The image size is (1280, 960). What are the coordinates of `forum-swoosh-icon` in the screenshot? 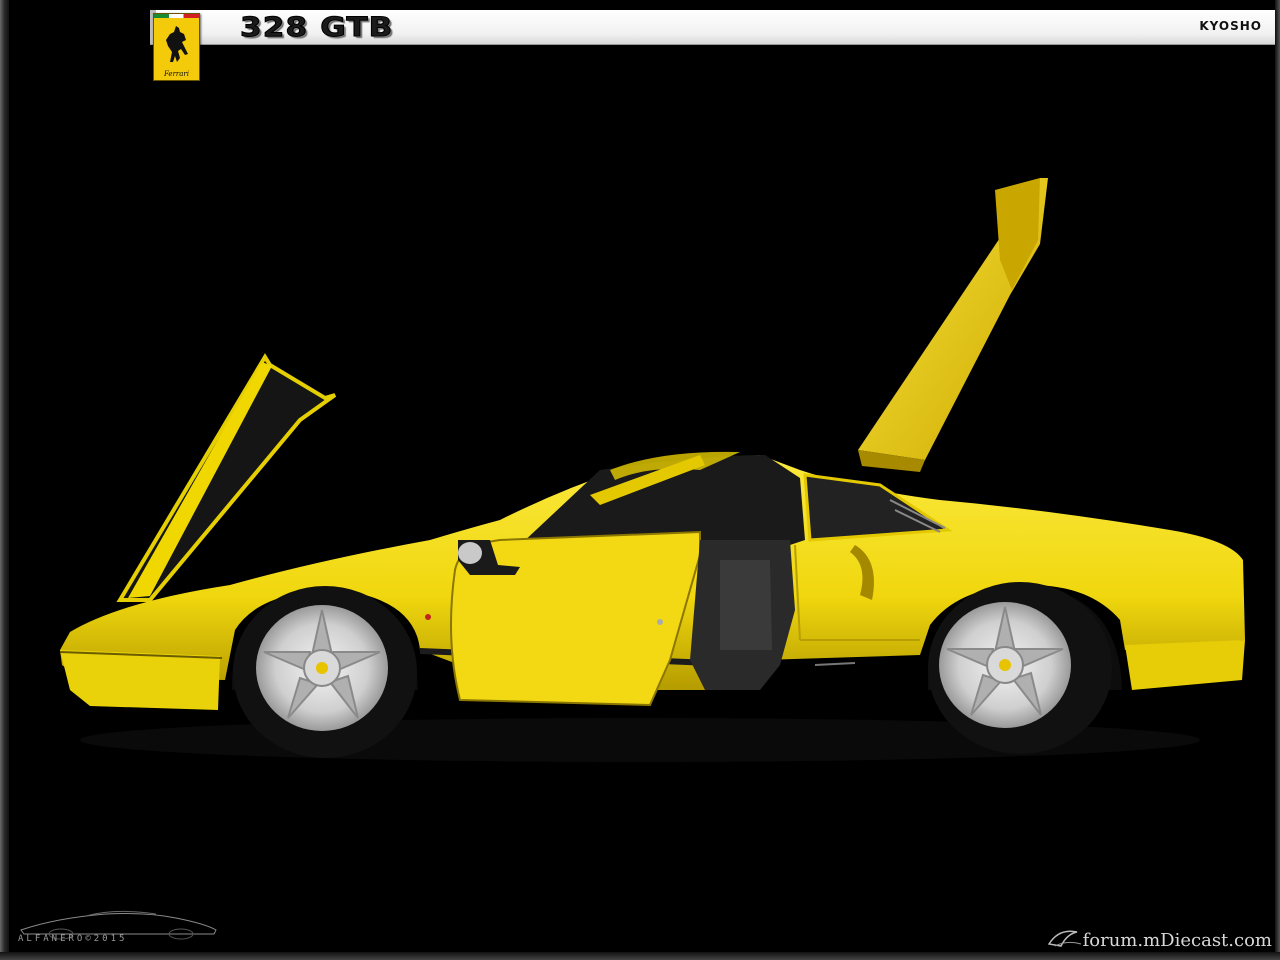 It's located at (1064, 938).